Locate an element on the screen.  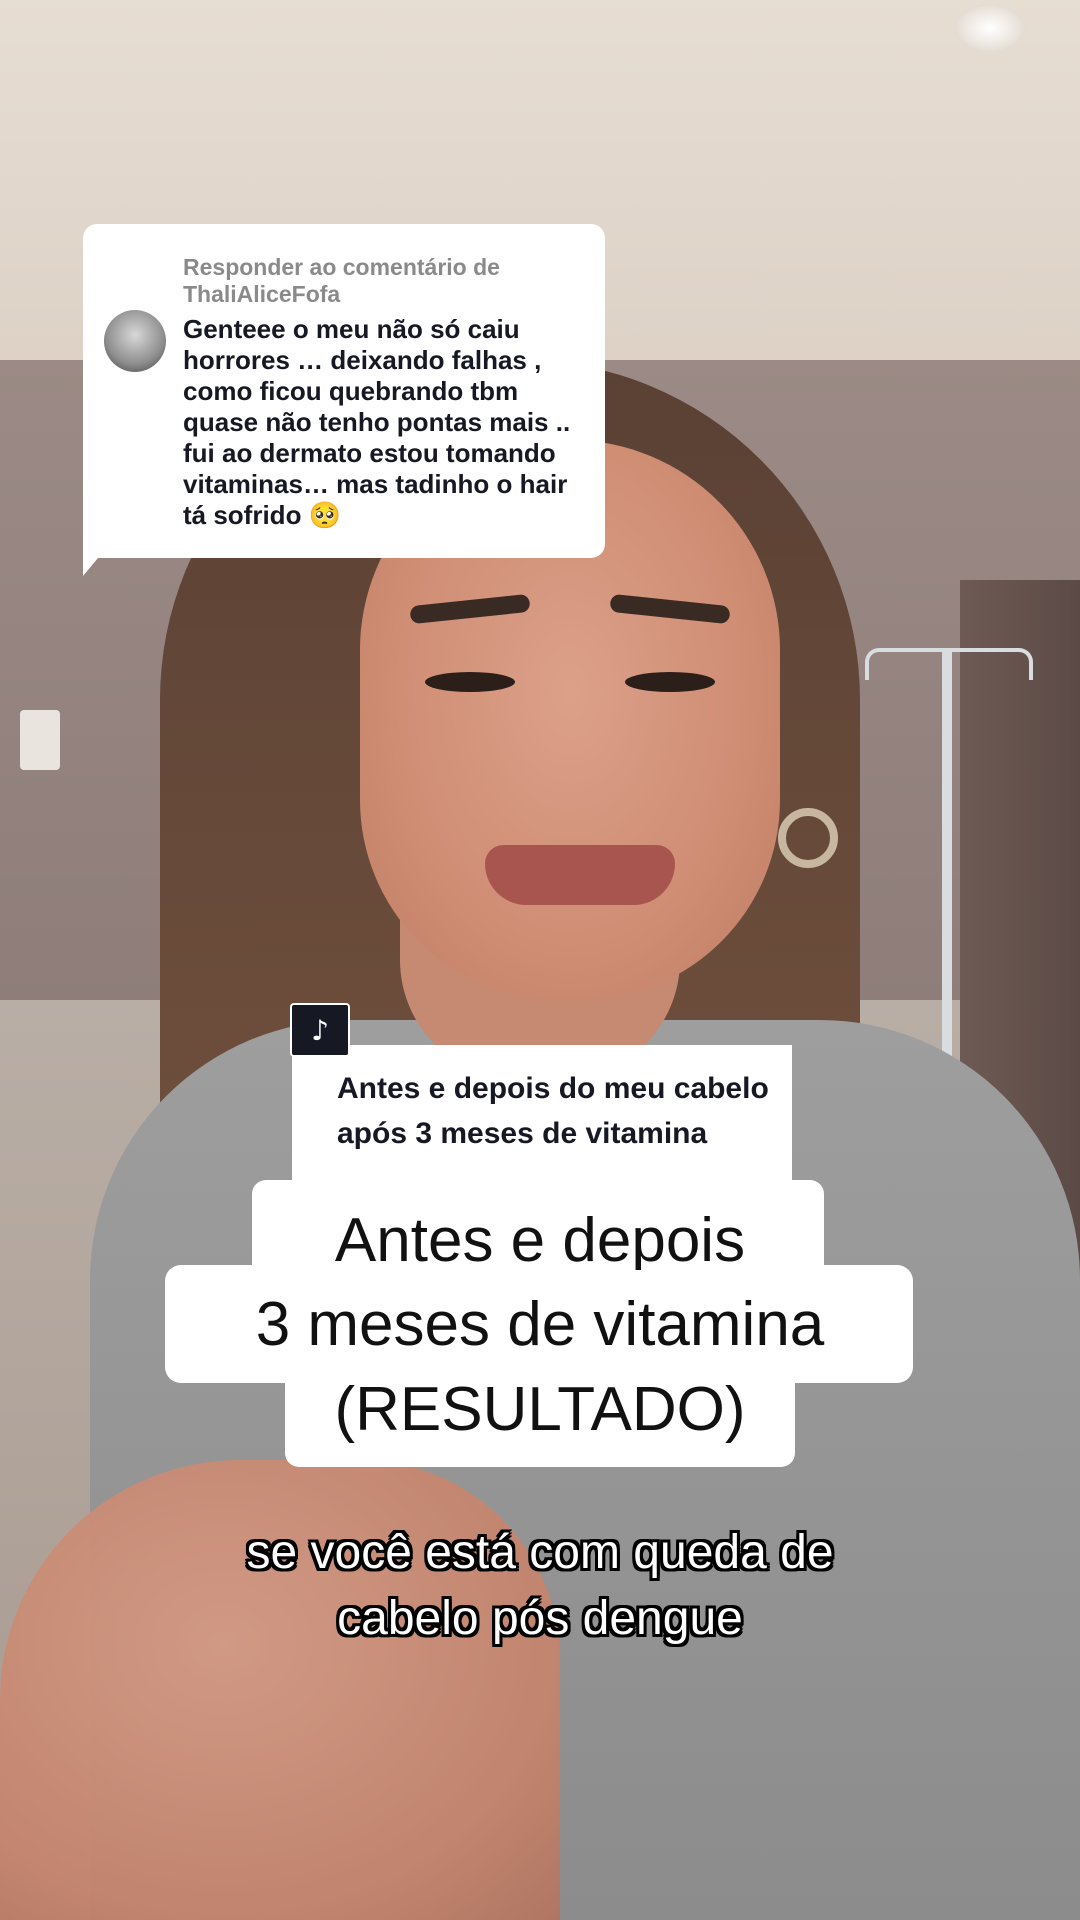
commenter-avatar is located at coordinates (135, 341).